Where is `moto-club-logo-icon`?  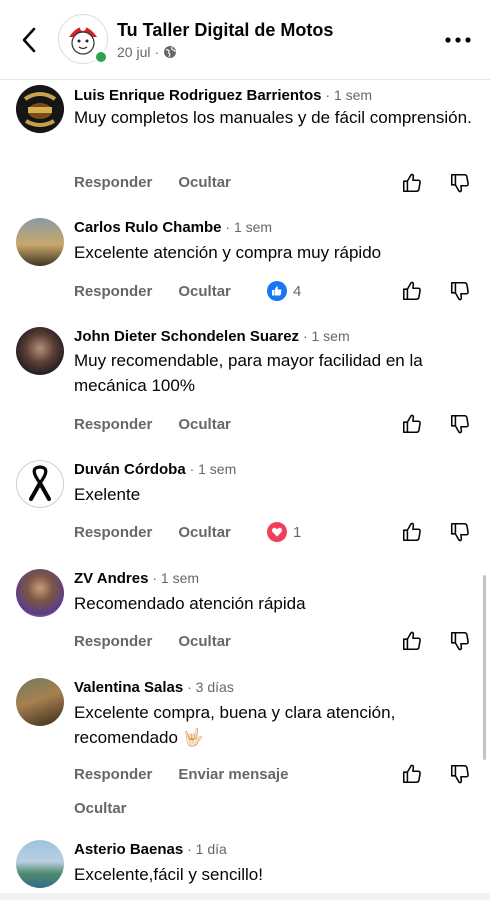
moto-club-logo-icon is located at coordinates (40, 109).